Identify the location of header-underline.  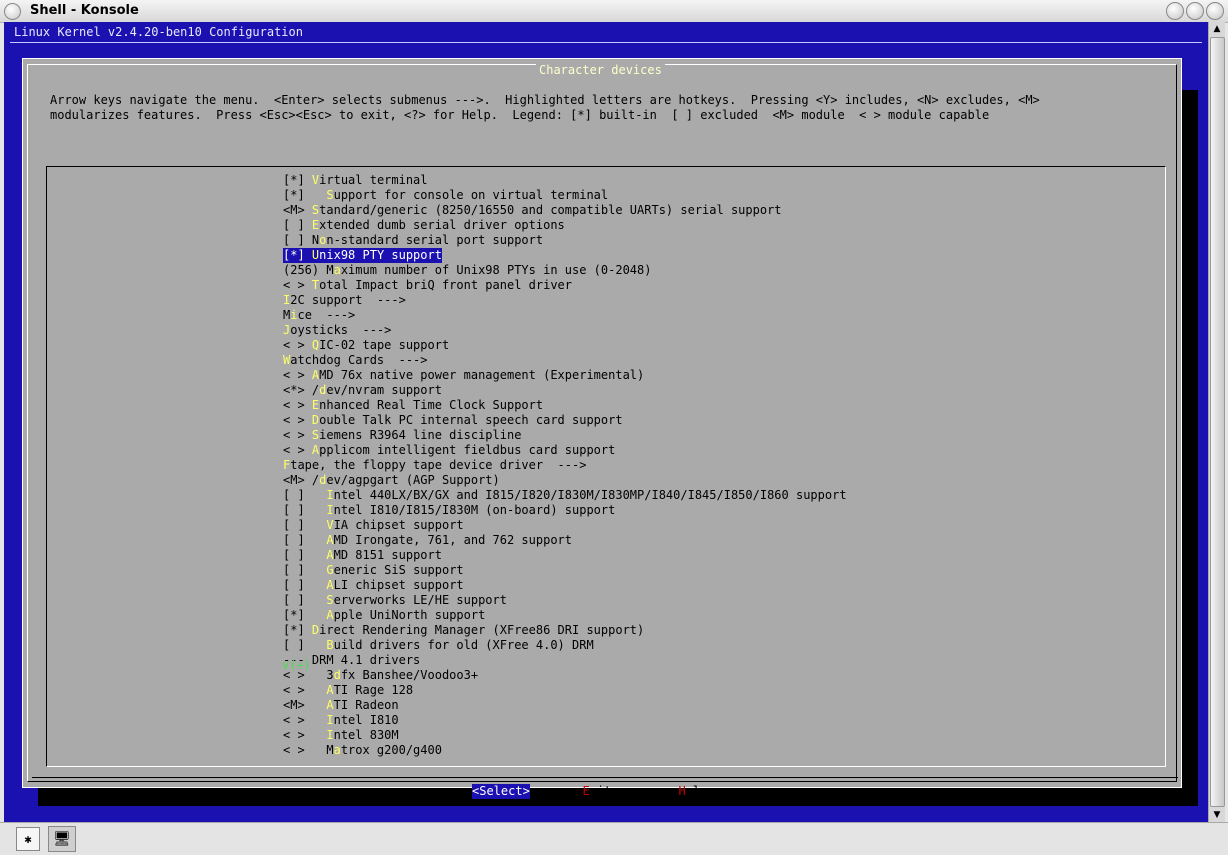
(606, 42).